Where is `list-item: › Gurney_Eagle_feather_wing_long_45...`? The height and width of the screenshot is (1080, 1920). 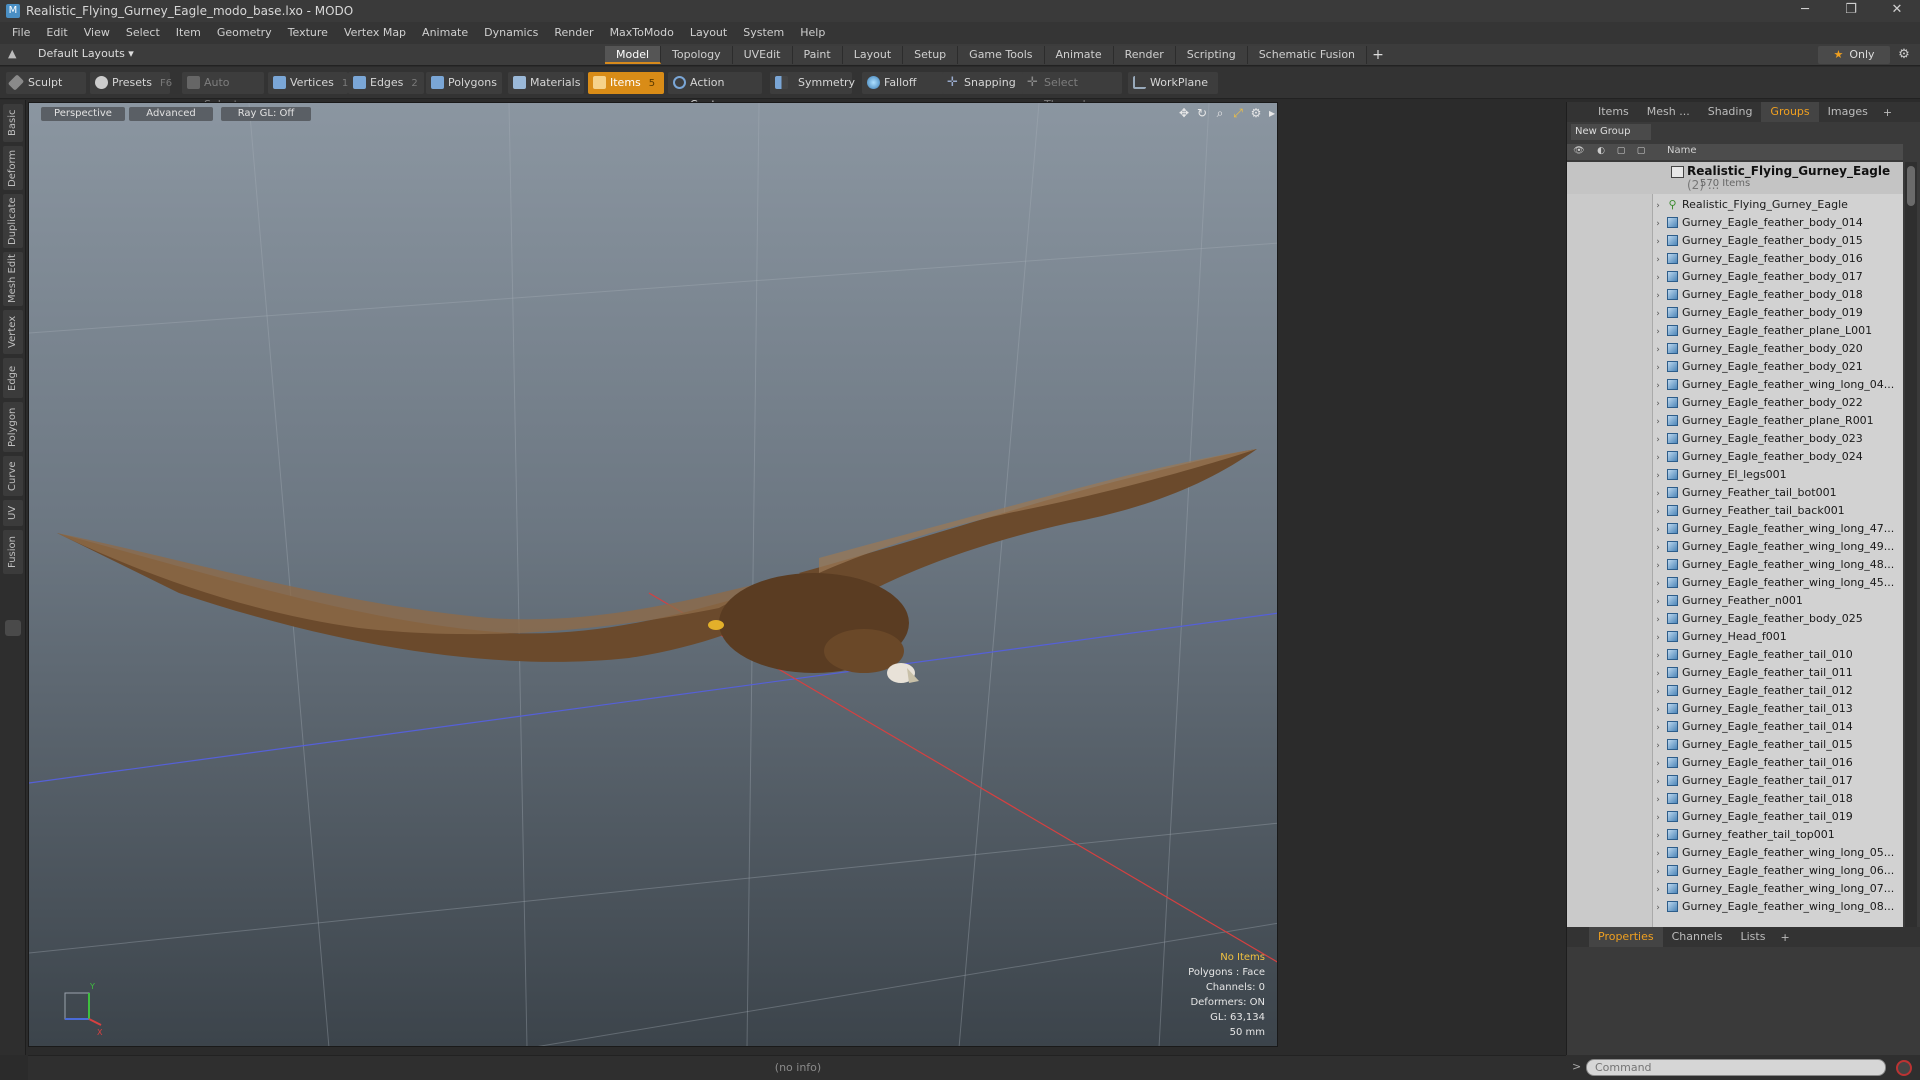 list-item: › Gurney_Eagle_feather_wing_long_45... is located at coordinates (1778, 583).